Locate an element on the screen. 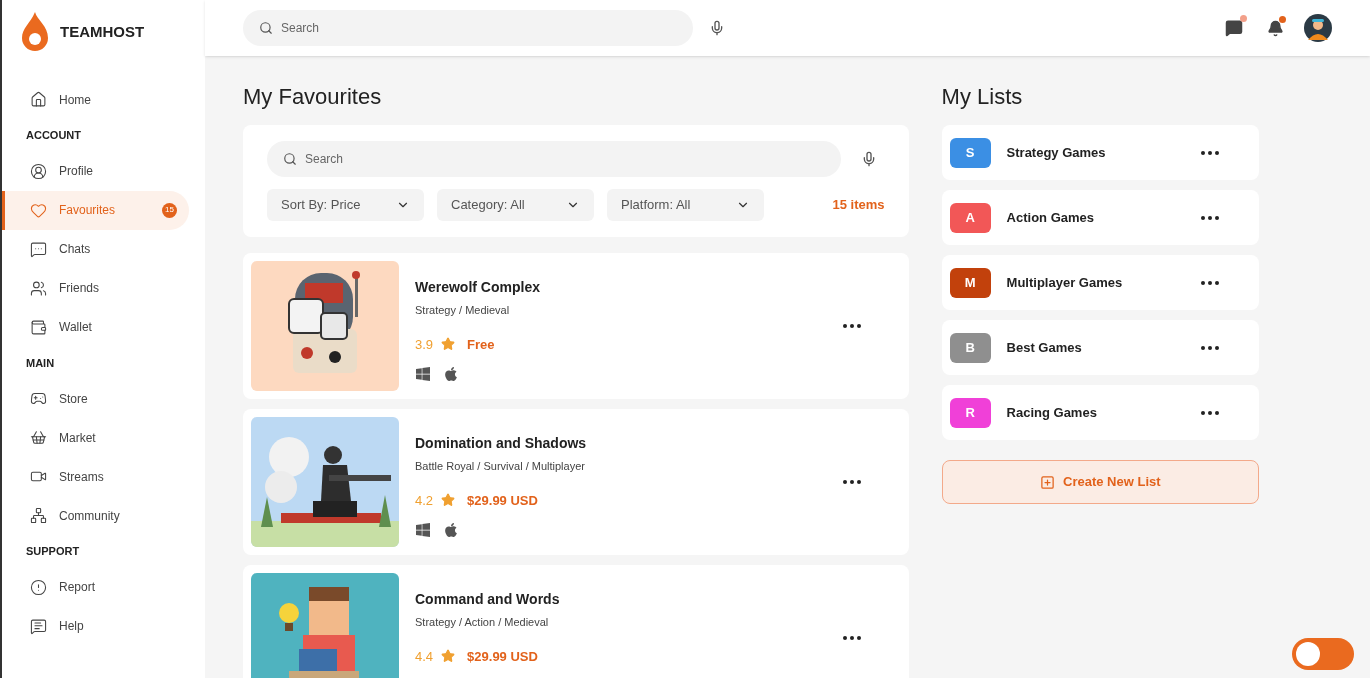 The image size is (1370, 678). item-label: Market is located at coordinates (78, 438).